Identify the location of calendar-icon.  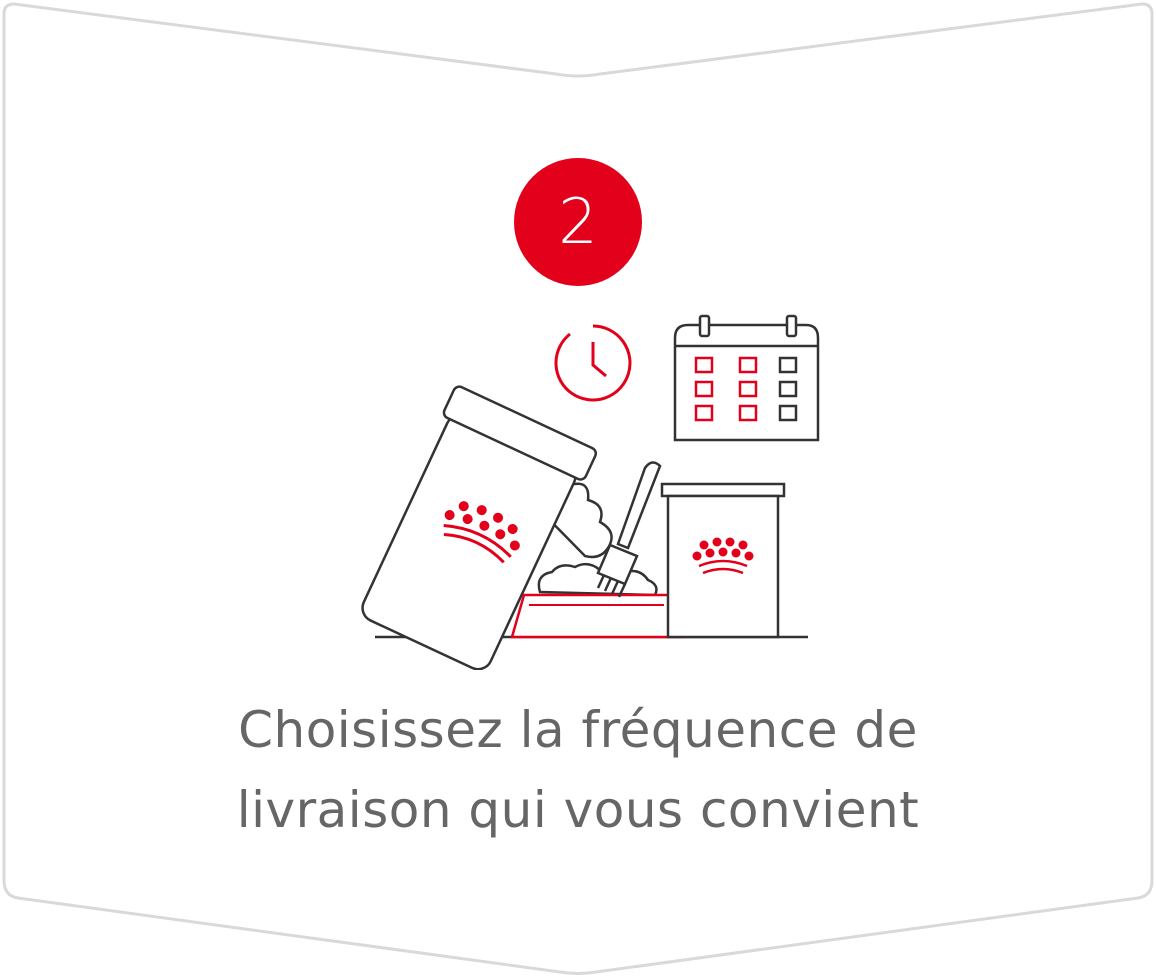
(746, 378).